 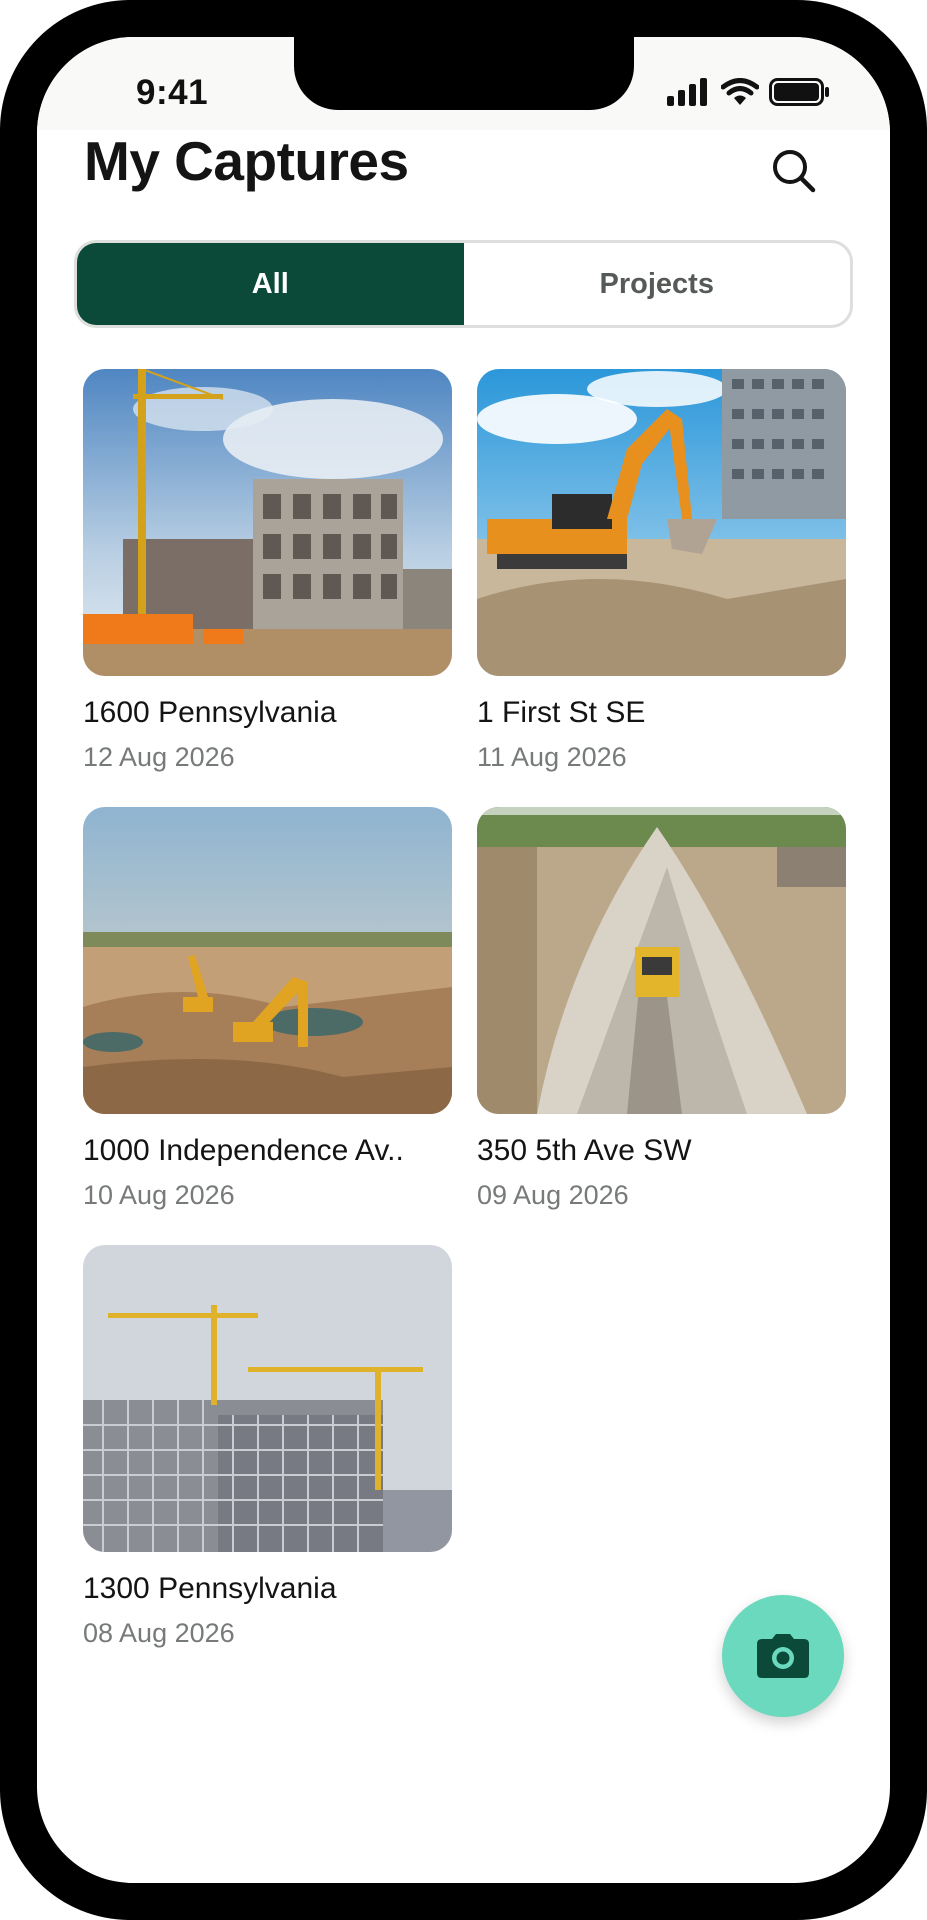 I want to click on capture-date: 11 Aug 2026, so click(x=552, y=757).